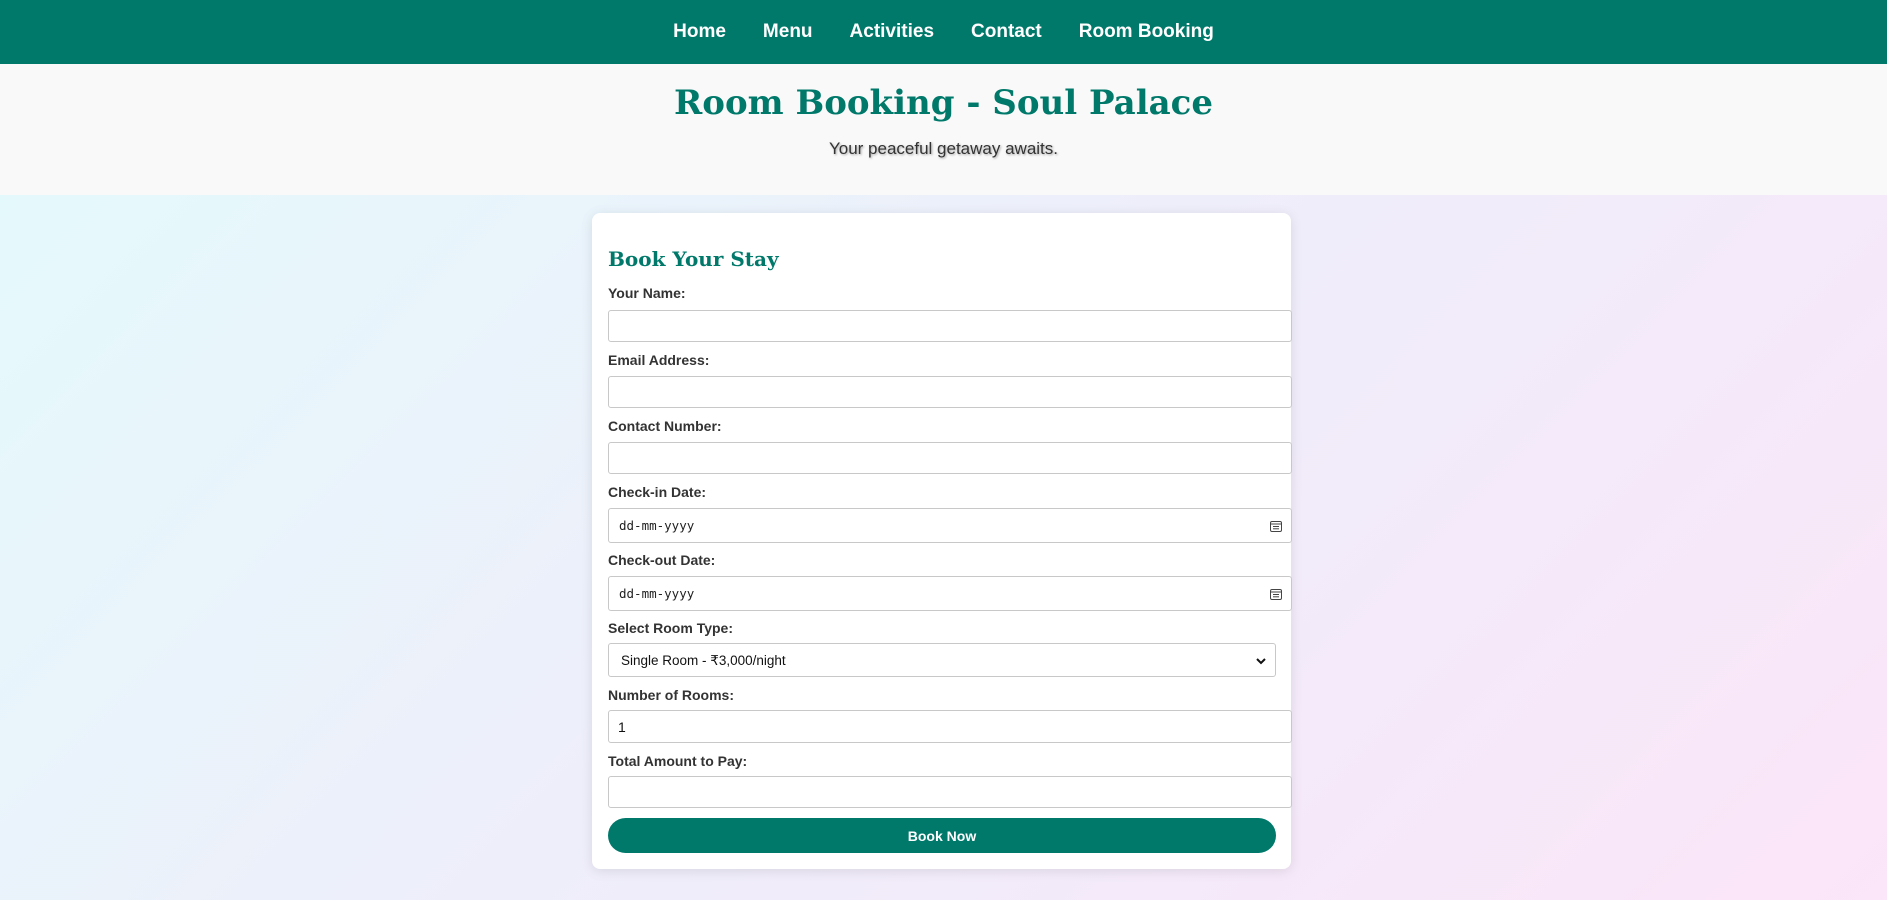 The image size is (1887, 900). What do you see at coordinates (657, 525) in the screenshot?
I see `checkin-date-placeholder: dd-mm-yyyy` at bounding box center [657, 525].